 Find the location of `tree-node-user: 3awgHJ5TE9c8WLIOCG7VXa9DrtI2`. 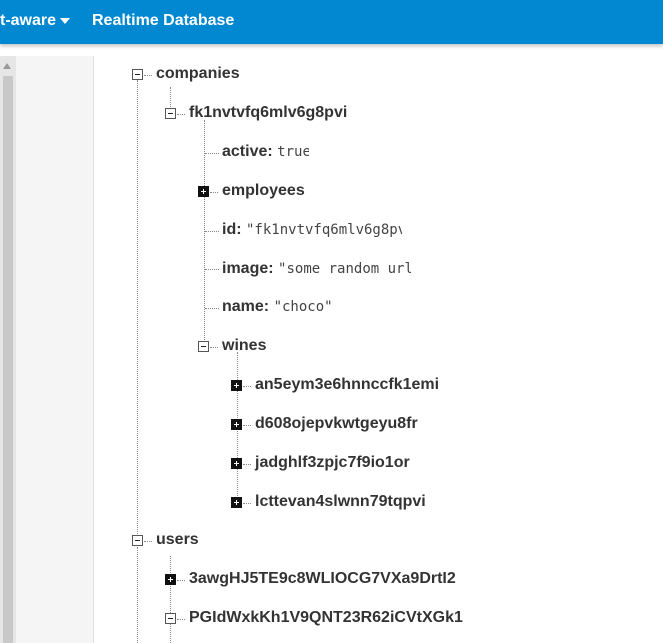

tree-node-user: 3awgHJ5TE9c8WLIOCG7VXa9DrtI2 is located at coordinates (322, 579).